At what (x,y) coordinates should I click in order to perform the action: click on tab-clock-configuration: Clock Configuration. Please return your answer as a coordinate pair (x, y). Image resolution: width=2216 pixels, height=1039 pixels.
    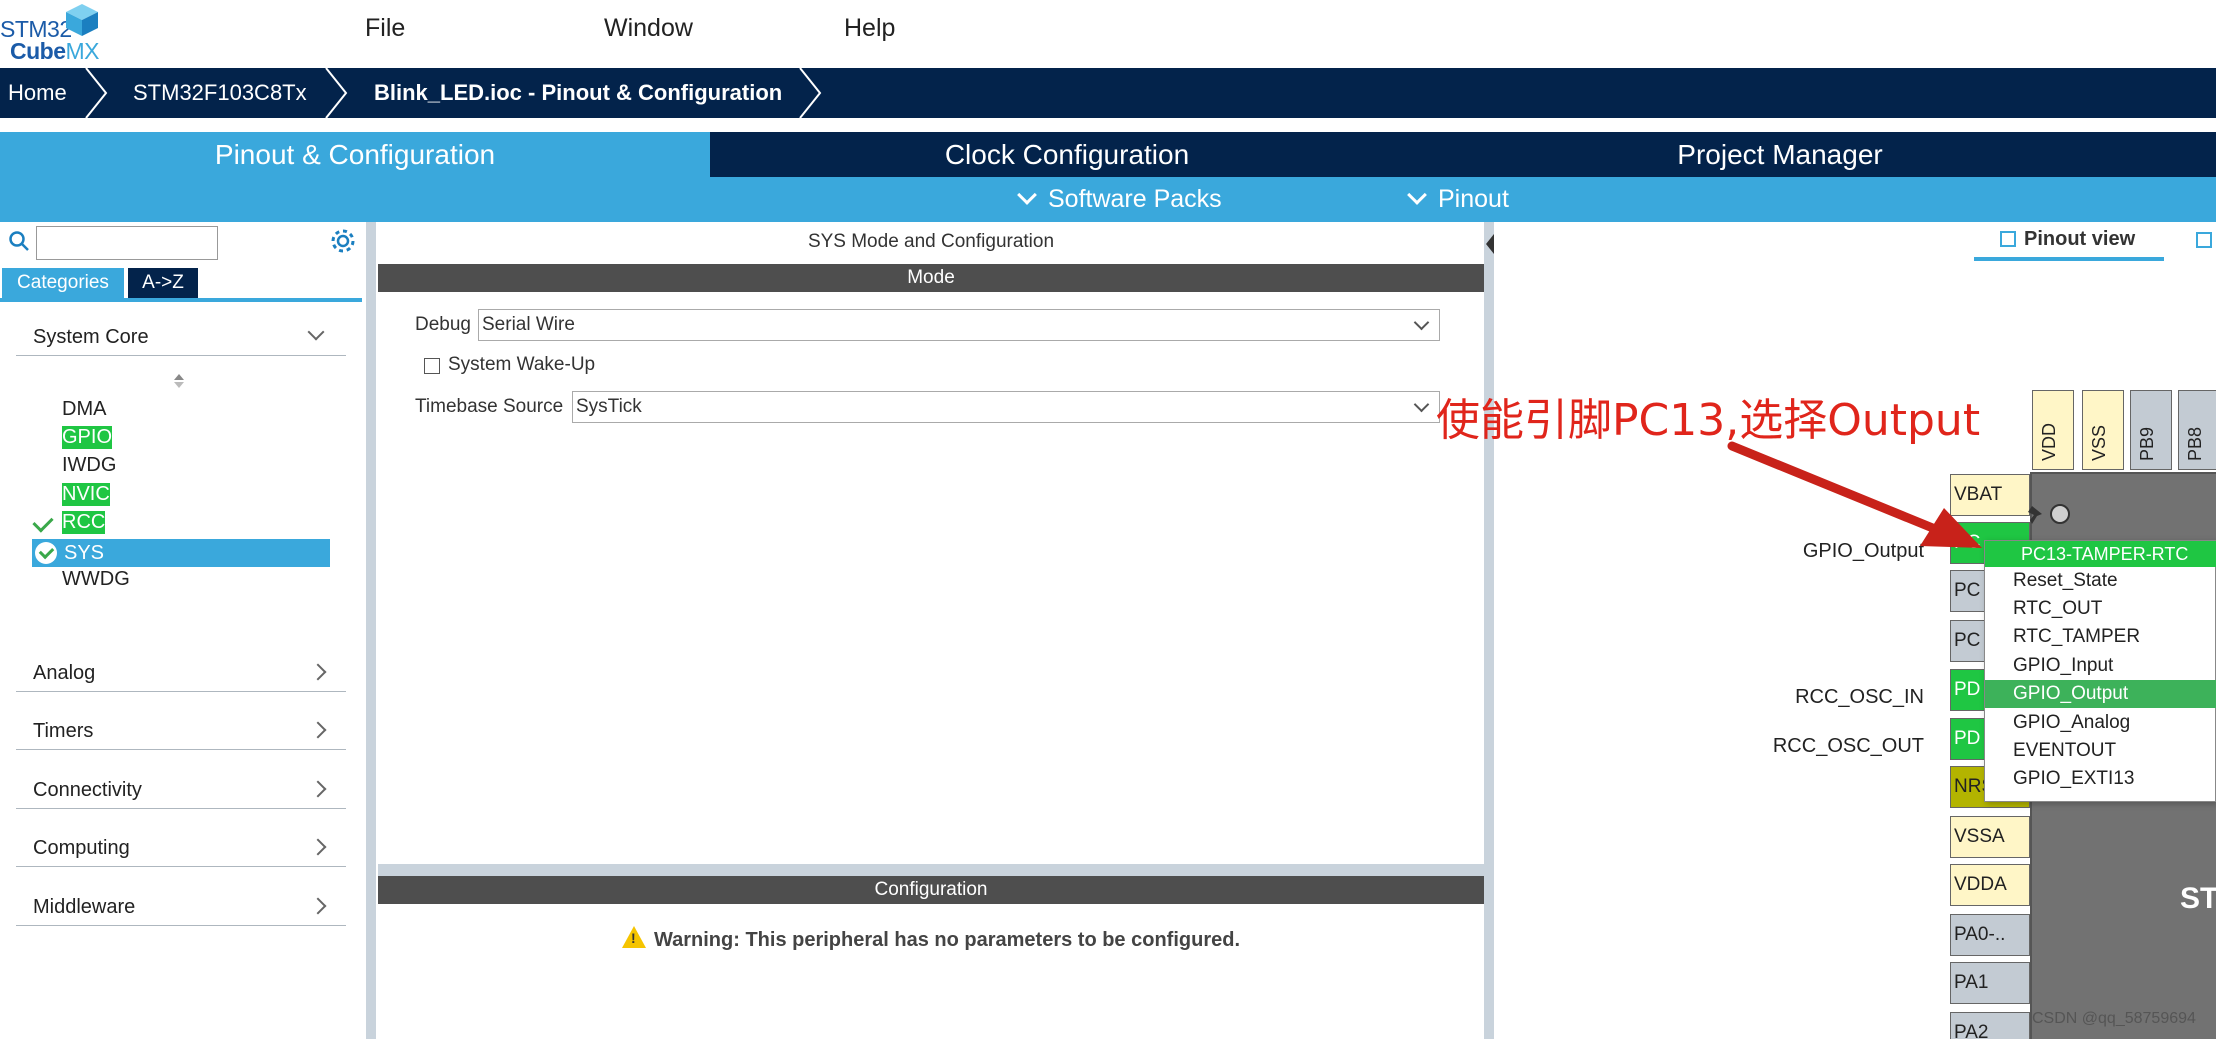
    Looking at the image, I should click on (1067, 154).